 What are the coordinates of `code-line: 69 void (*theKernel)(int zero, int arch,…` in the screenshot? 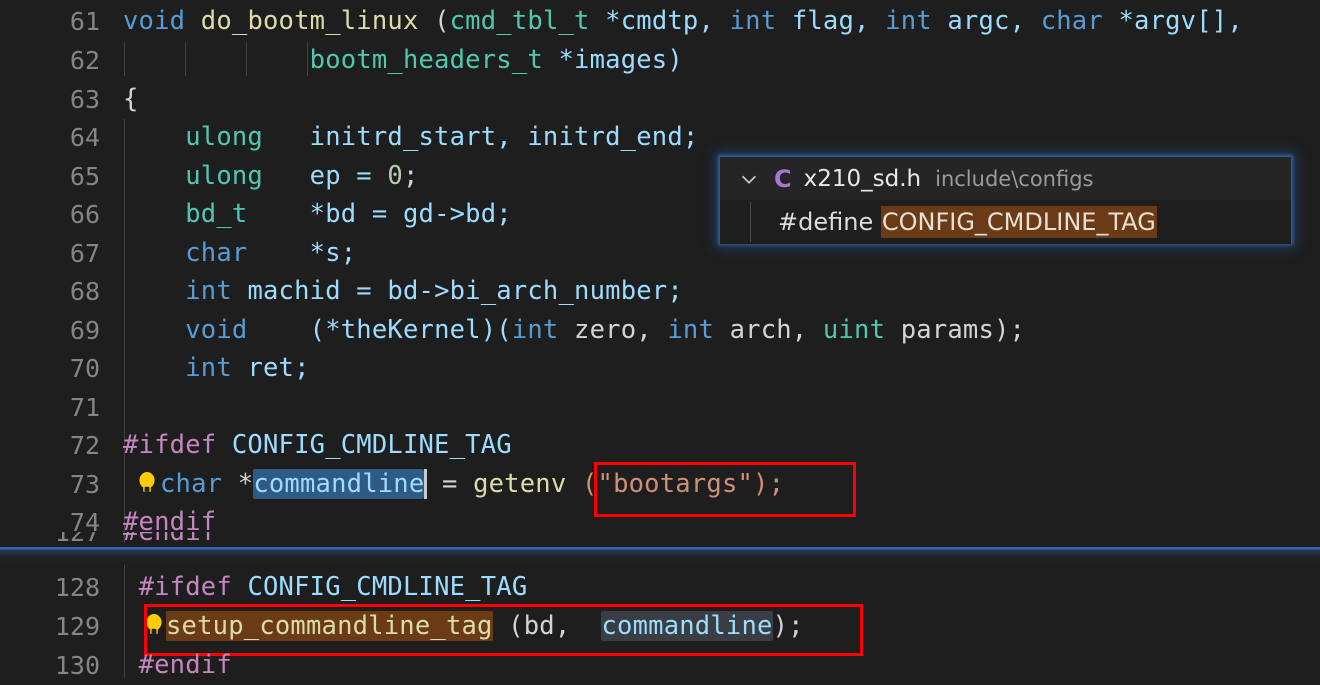 It's located at (660, 330).